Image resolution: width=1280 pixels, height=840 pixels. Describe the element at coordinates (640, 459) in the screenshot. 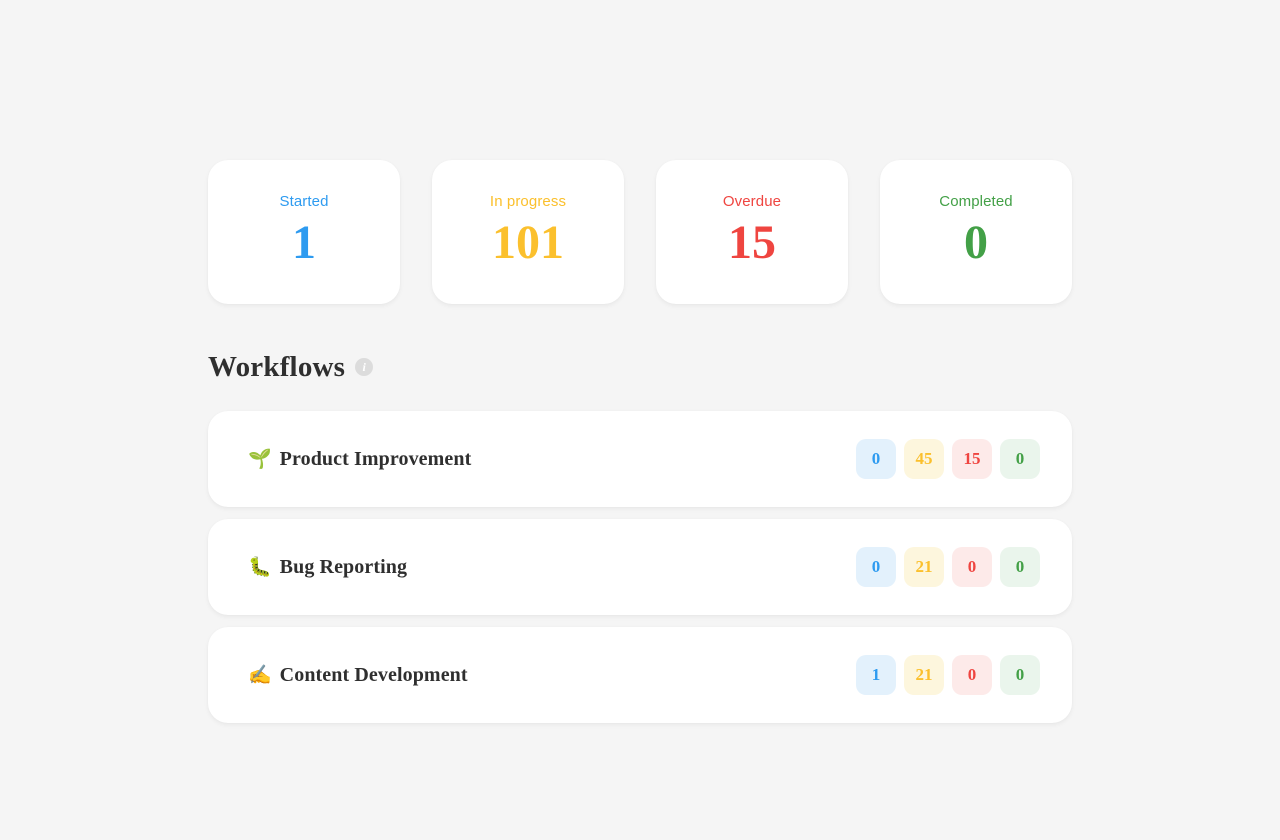

I see `workflow-row: 🌱 Product Improvement 0 45 15 0` at that location.